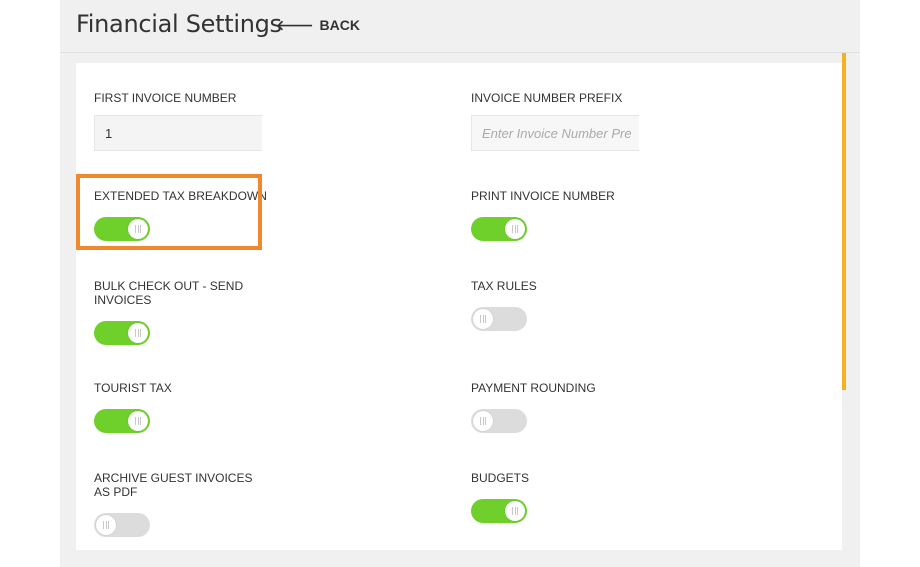 This screenshot has width=920, height=567. I want to click on budgets-toggle, so click(499, 511).